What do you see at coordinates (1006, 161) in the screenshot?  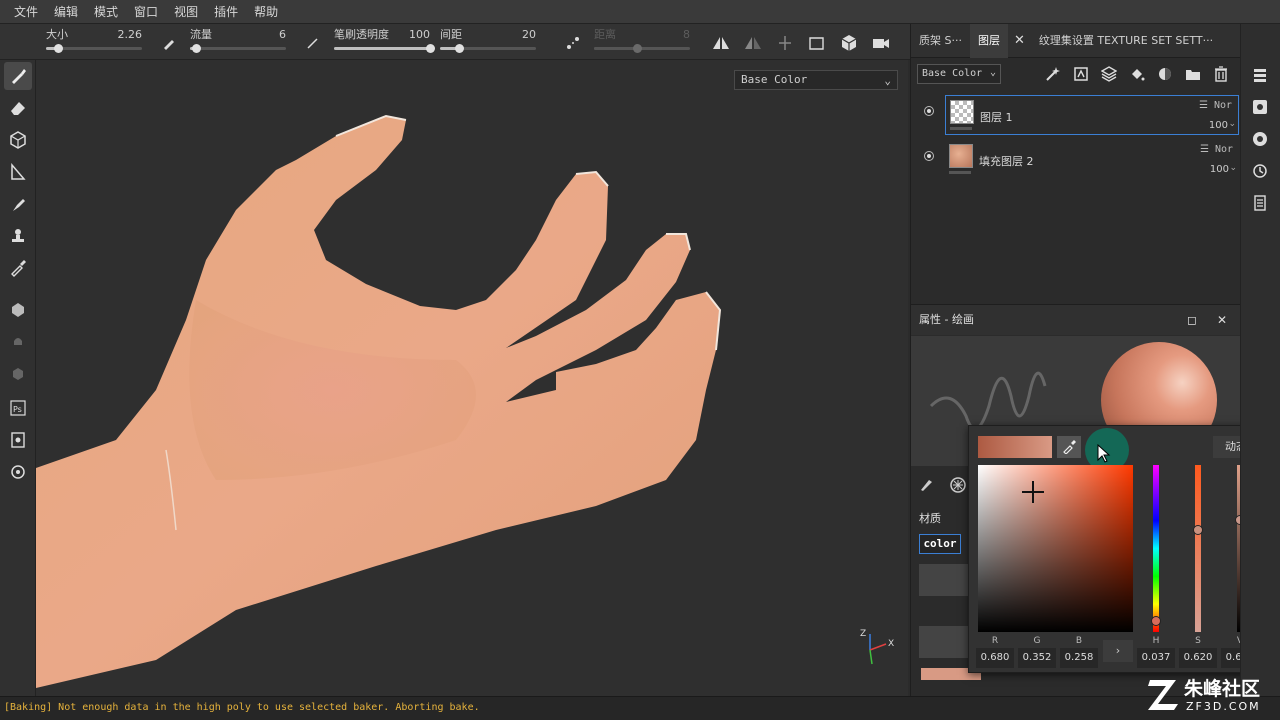 I see `layer-name: 填充图层 2` at bounding box center [1006, 161].